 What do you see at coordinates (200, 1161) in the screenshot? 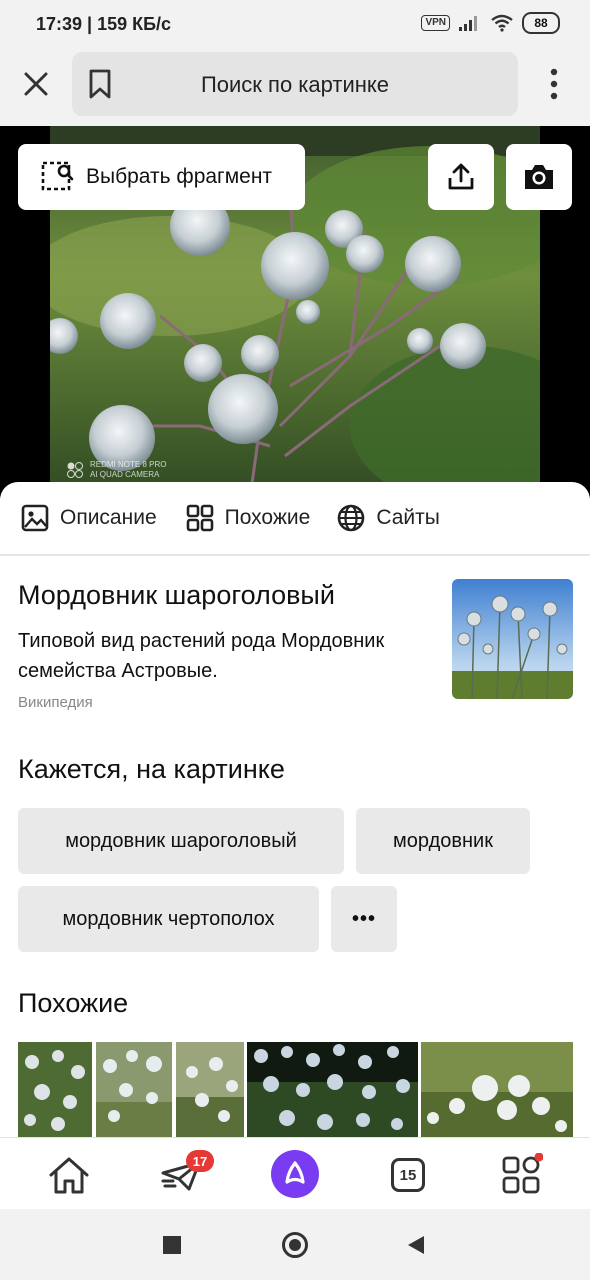
I see `messages-badge: 17` at bounding box center [200, 1161].